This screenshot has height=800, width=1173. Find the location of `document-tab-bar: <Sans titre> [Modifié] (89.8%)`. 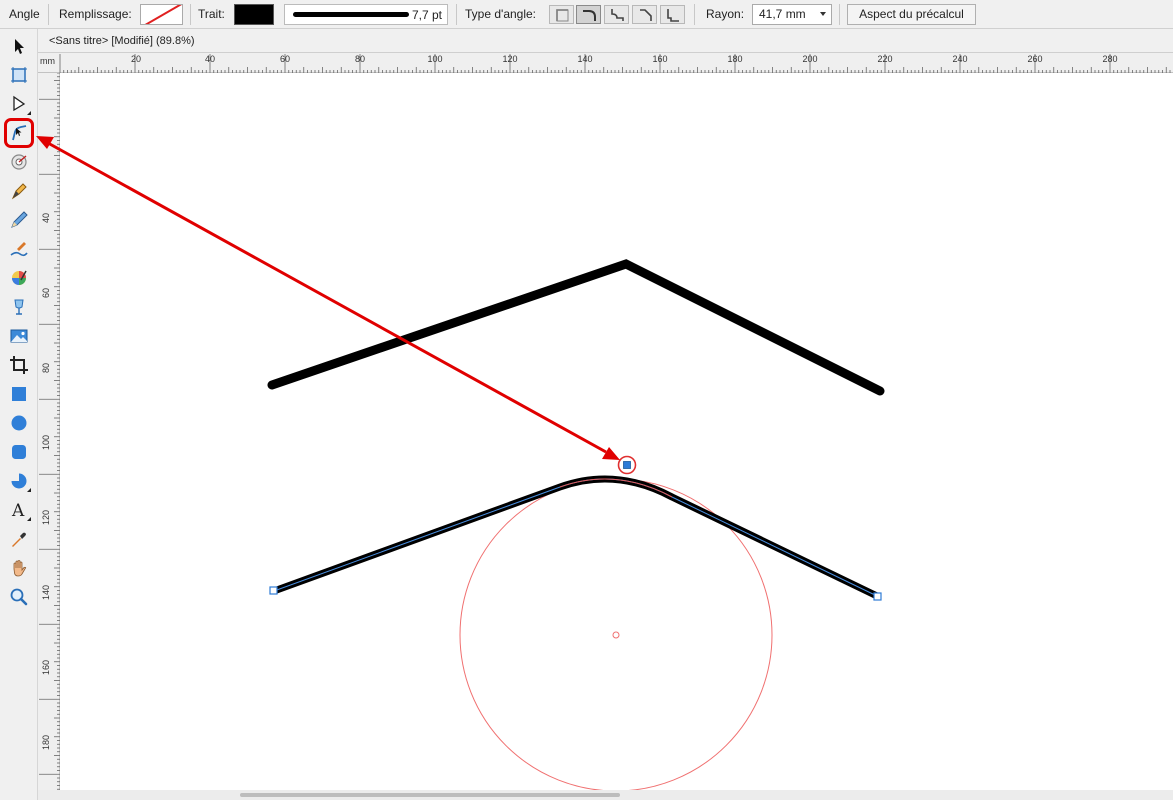

document-tab-bar: <Sans titre> [Modifié] (89.8%) is located at coordinates (605, 41).